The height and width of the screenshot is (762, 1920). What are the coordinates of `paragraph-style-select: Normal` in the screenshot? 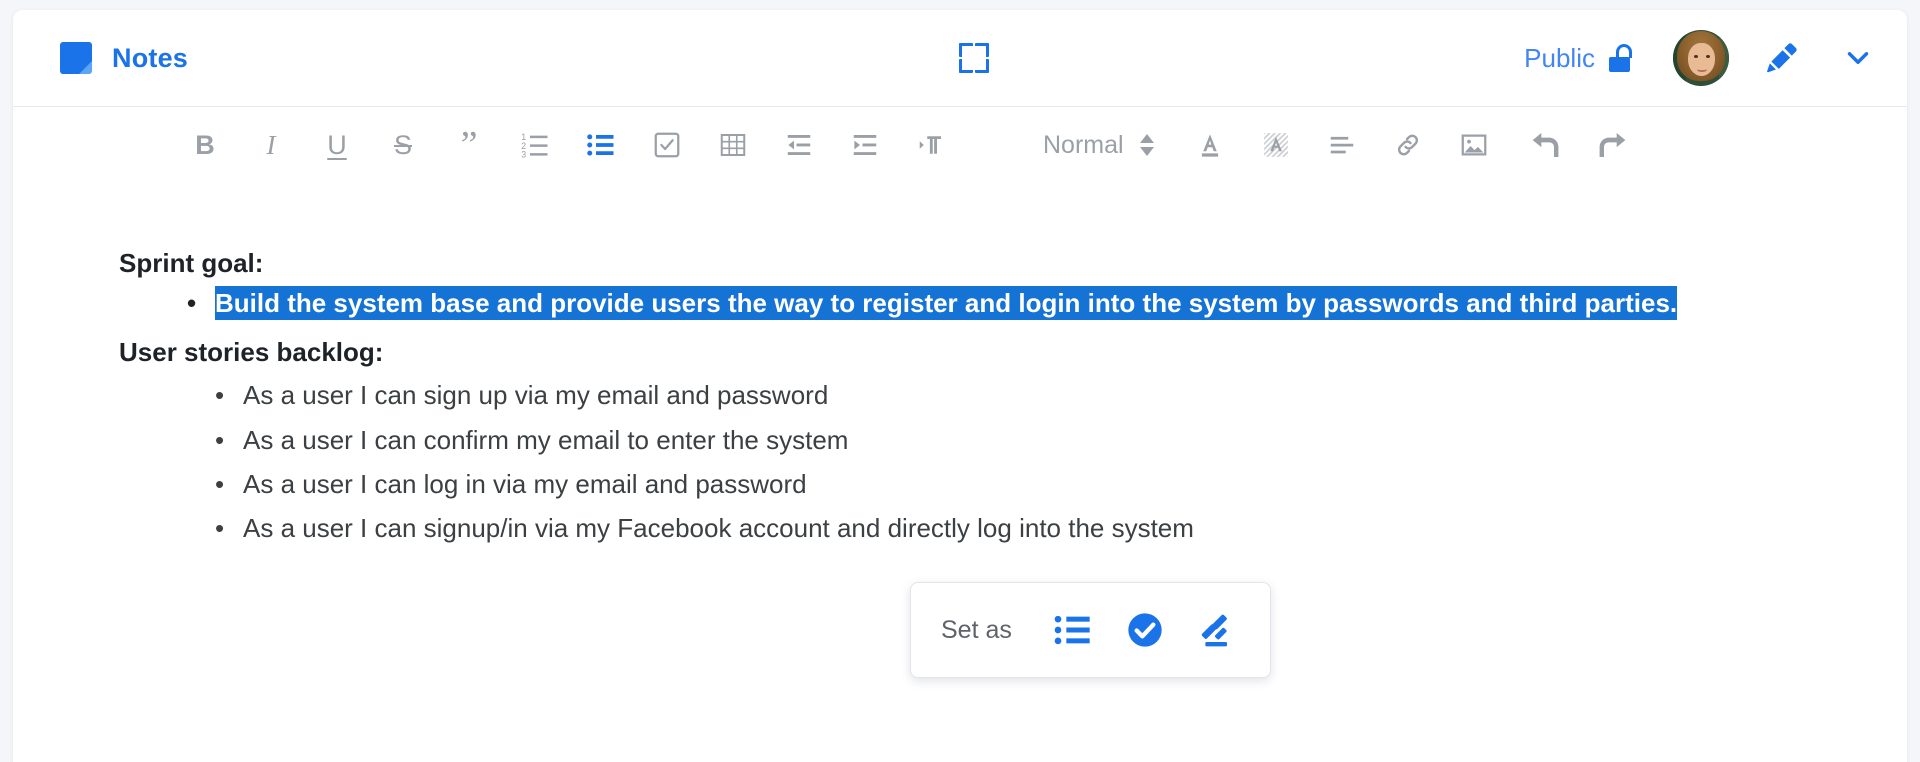 It's located at (1098, 145).